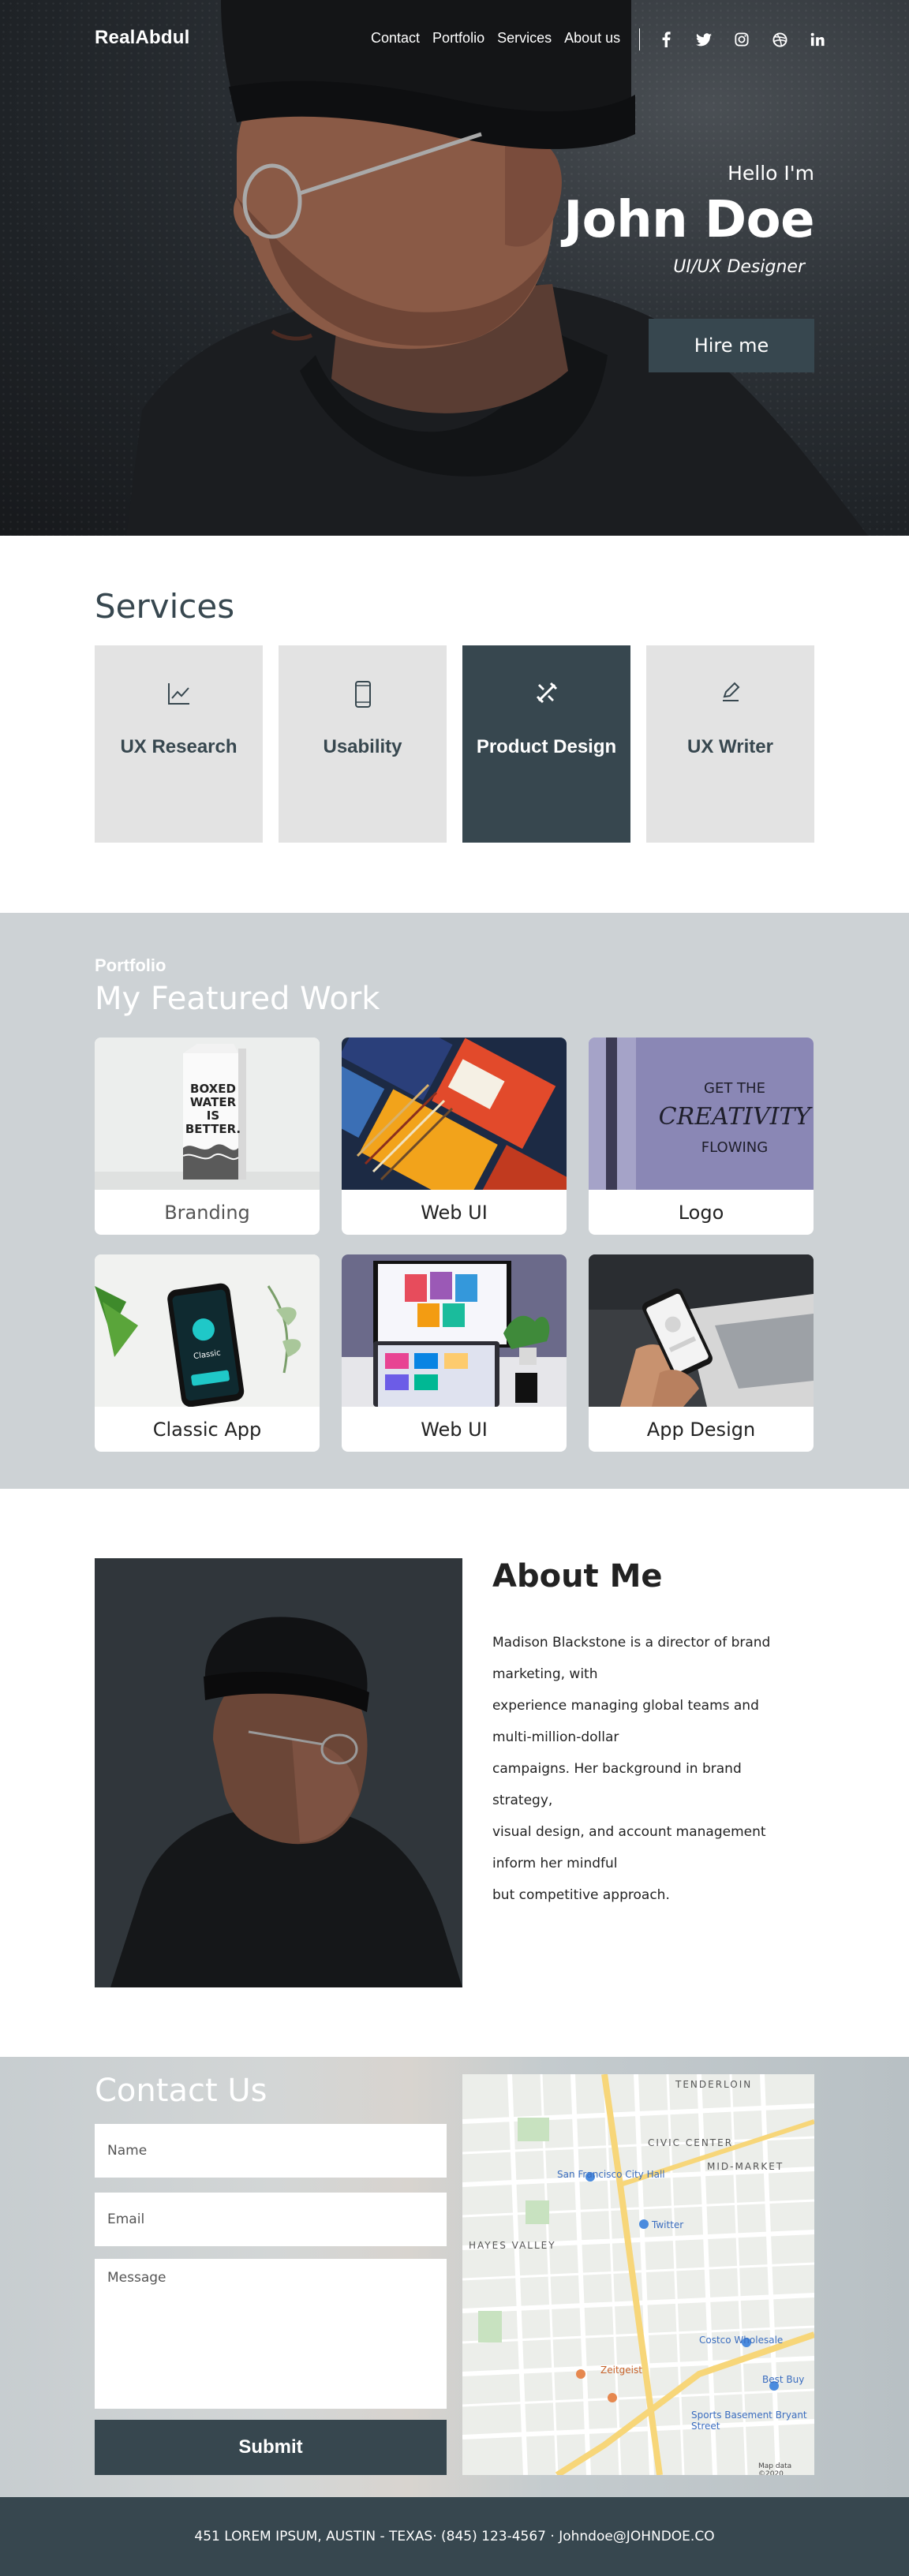  I want to click on about-line: visual design, and account management, so click(629, 1832).